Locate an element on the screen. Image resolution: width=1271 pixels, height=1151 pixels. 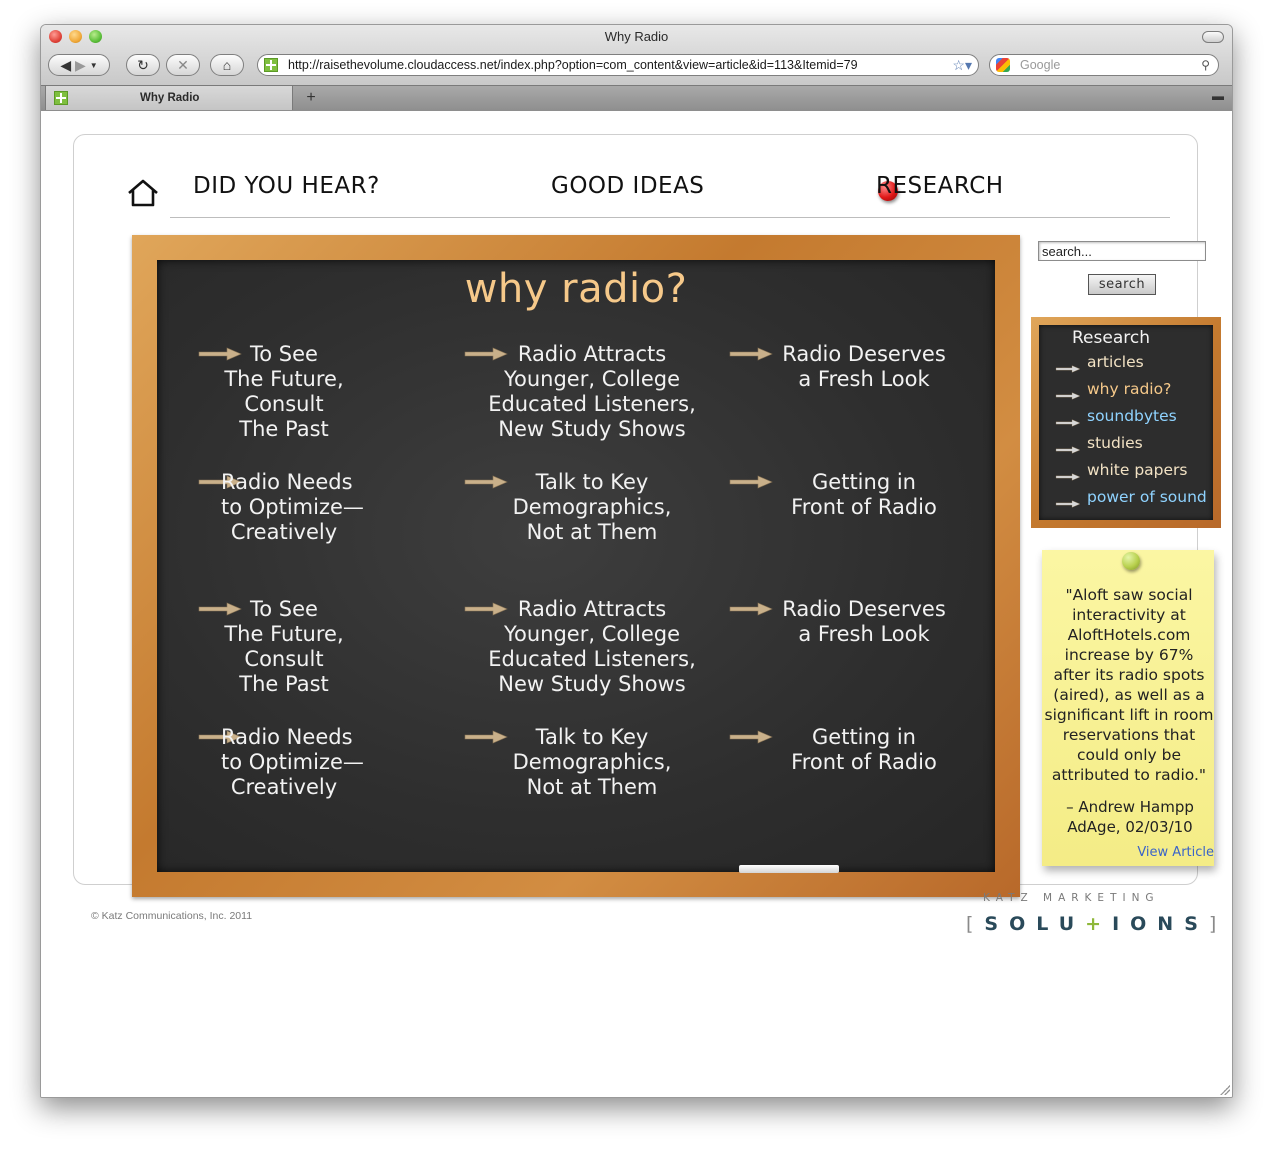
magnifier-icon: ⚲ is located at coordinates (1205, 65).